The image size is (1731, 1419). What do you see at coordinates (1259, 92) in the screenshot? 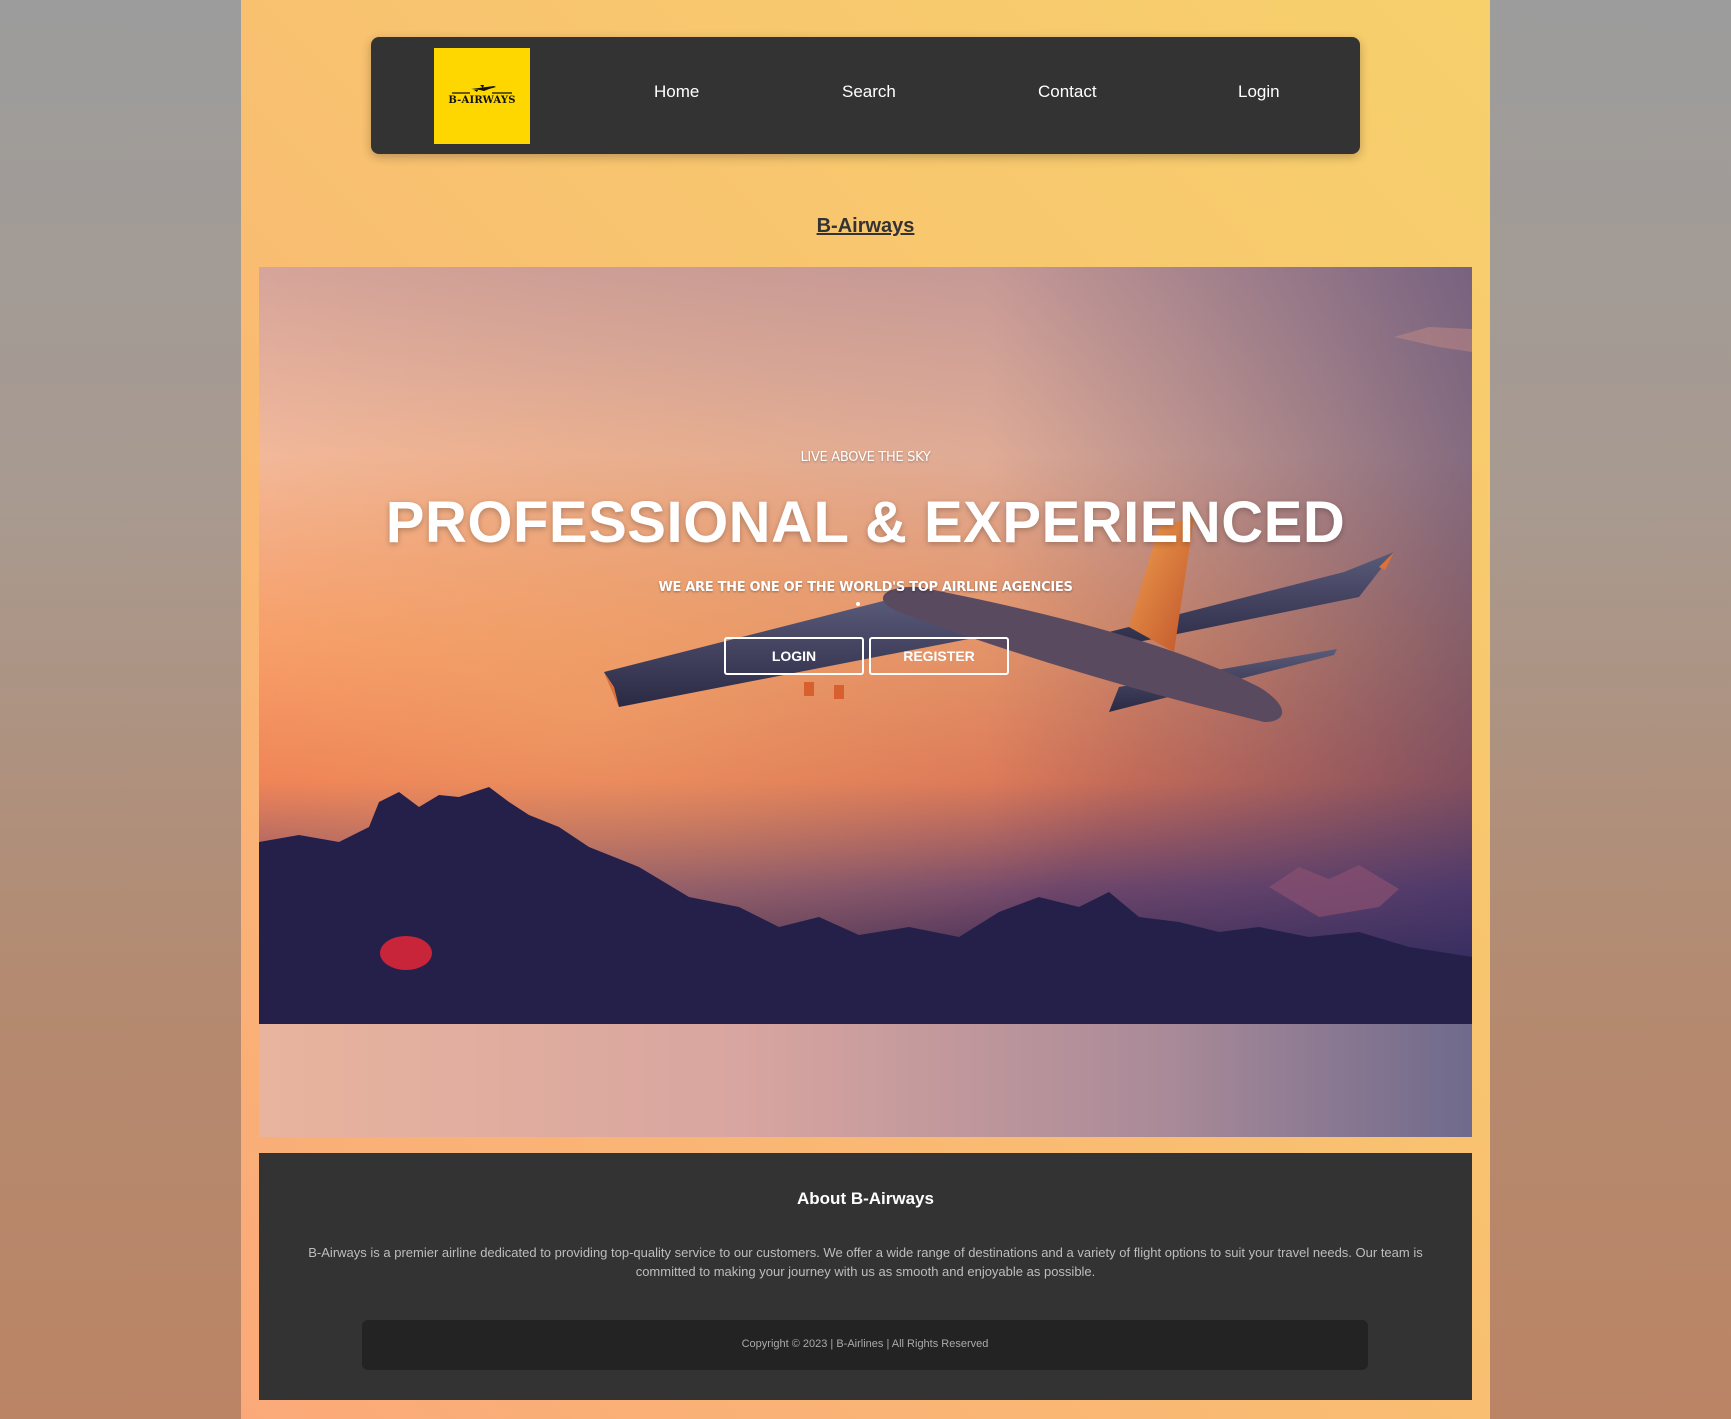
I see `nav-login: Login` at bounding box center [1259, 92].